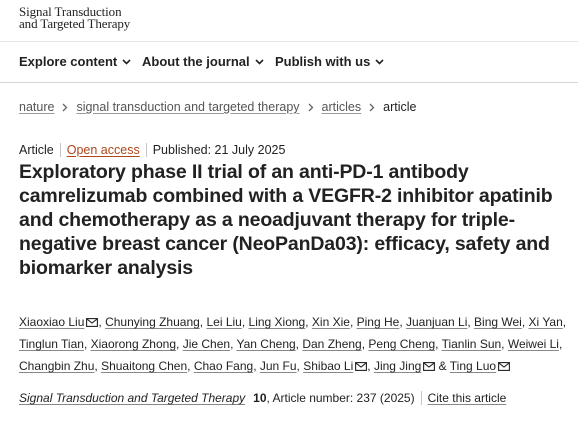 The width and height of the screenshot is (578, 424). Describe the element at coordinates (152, 322) in the screenshot. I see `author-link: Chunying Zhuang` at that location.